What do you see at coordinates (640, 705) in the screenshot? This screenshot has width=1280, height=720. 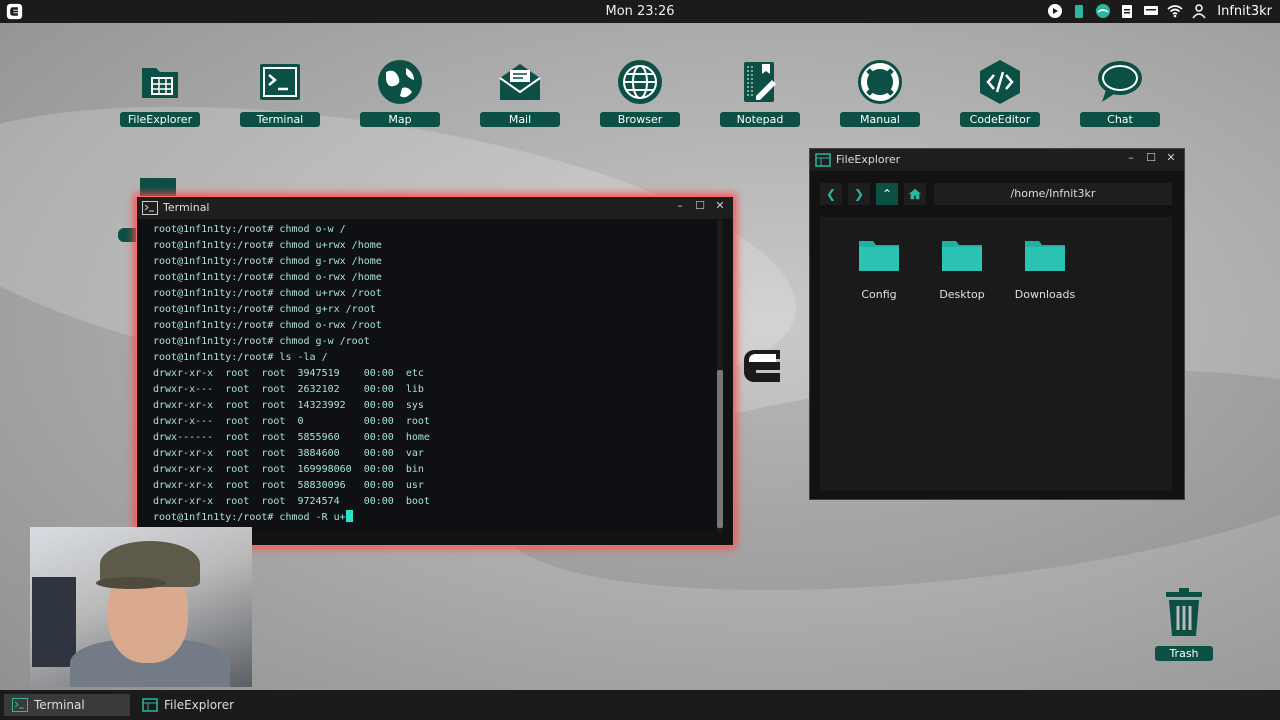 I see `taskbar: Terminal FileExplorer` at bounding box center [640, 705].